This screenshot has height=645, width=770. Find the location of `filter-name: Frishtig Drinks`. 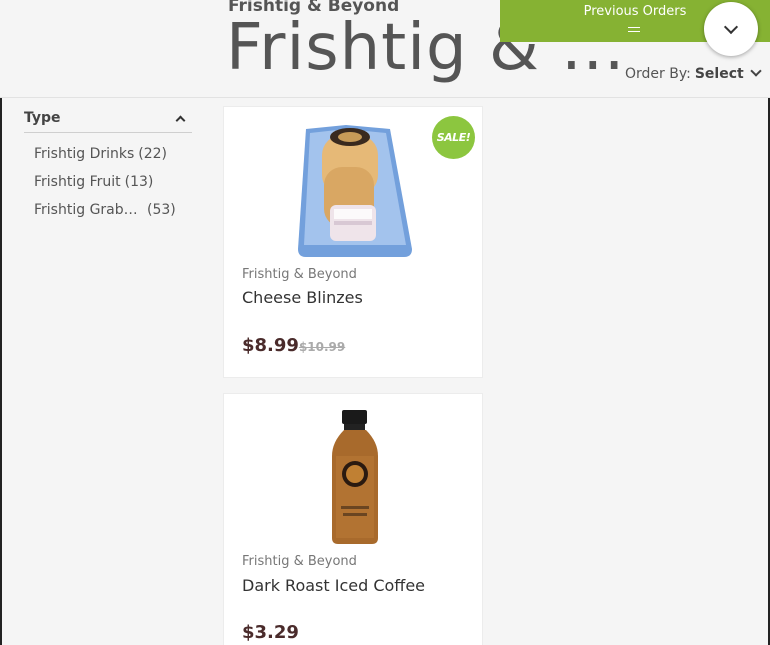

filter-name: Frishtig Drinks is located at coordinates (84, 154).